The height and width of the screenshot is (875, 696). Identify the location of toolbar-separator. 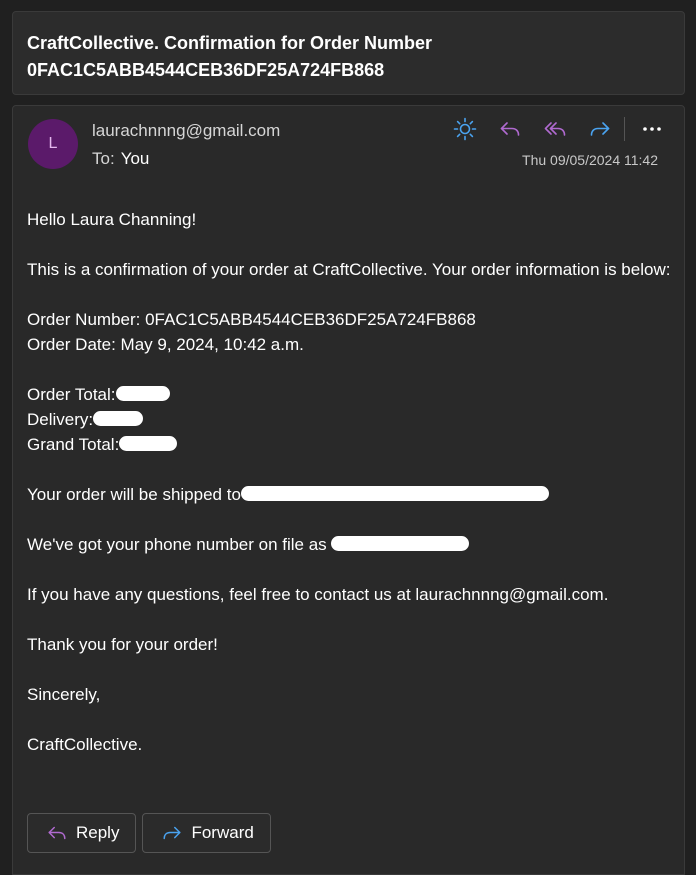
(624, 129).